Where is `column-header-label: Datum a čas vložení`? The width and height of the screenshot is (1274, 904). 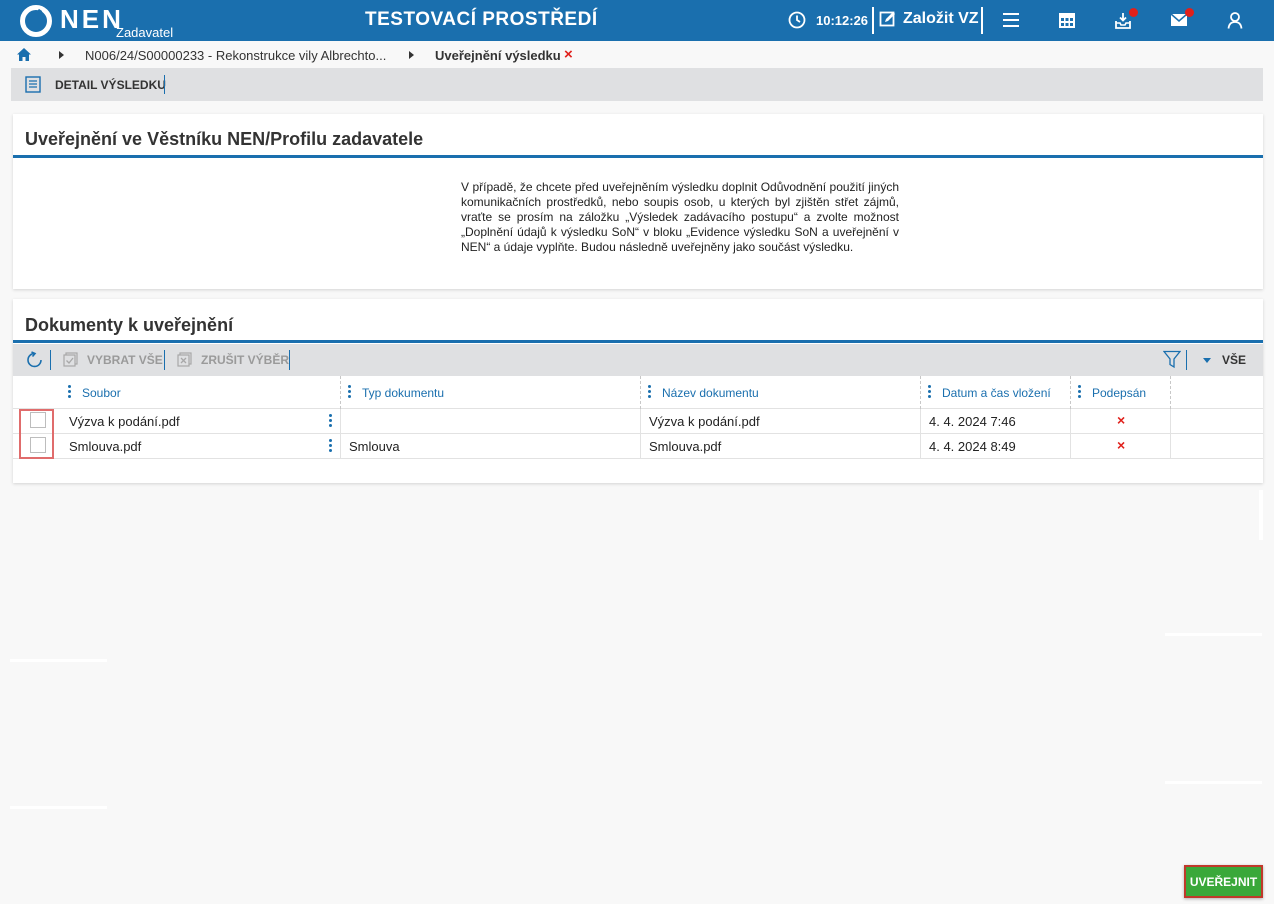 column-header-label: Datum a čas vložení is located at coordinates (996, 392).